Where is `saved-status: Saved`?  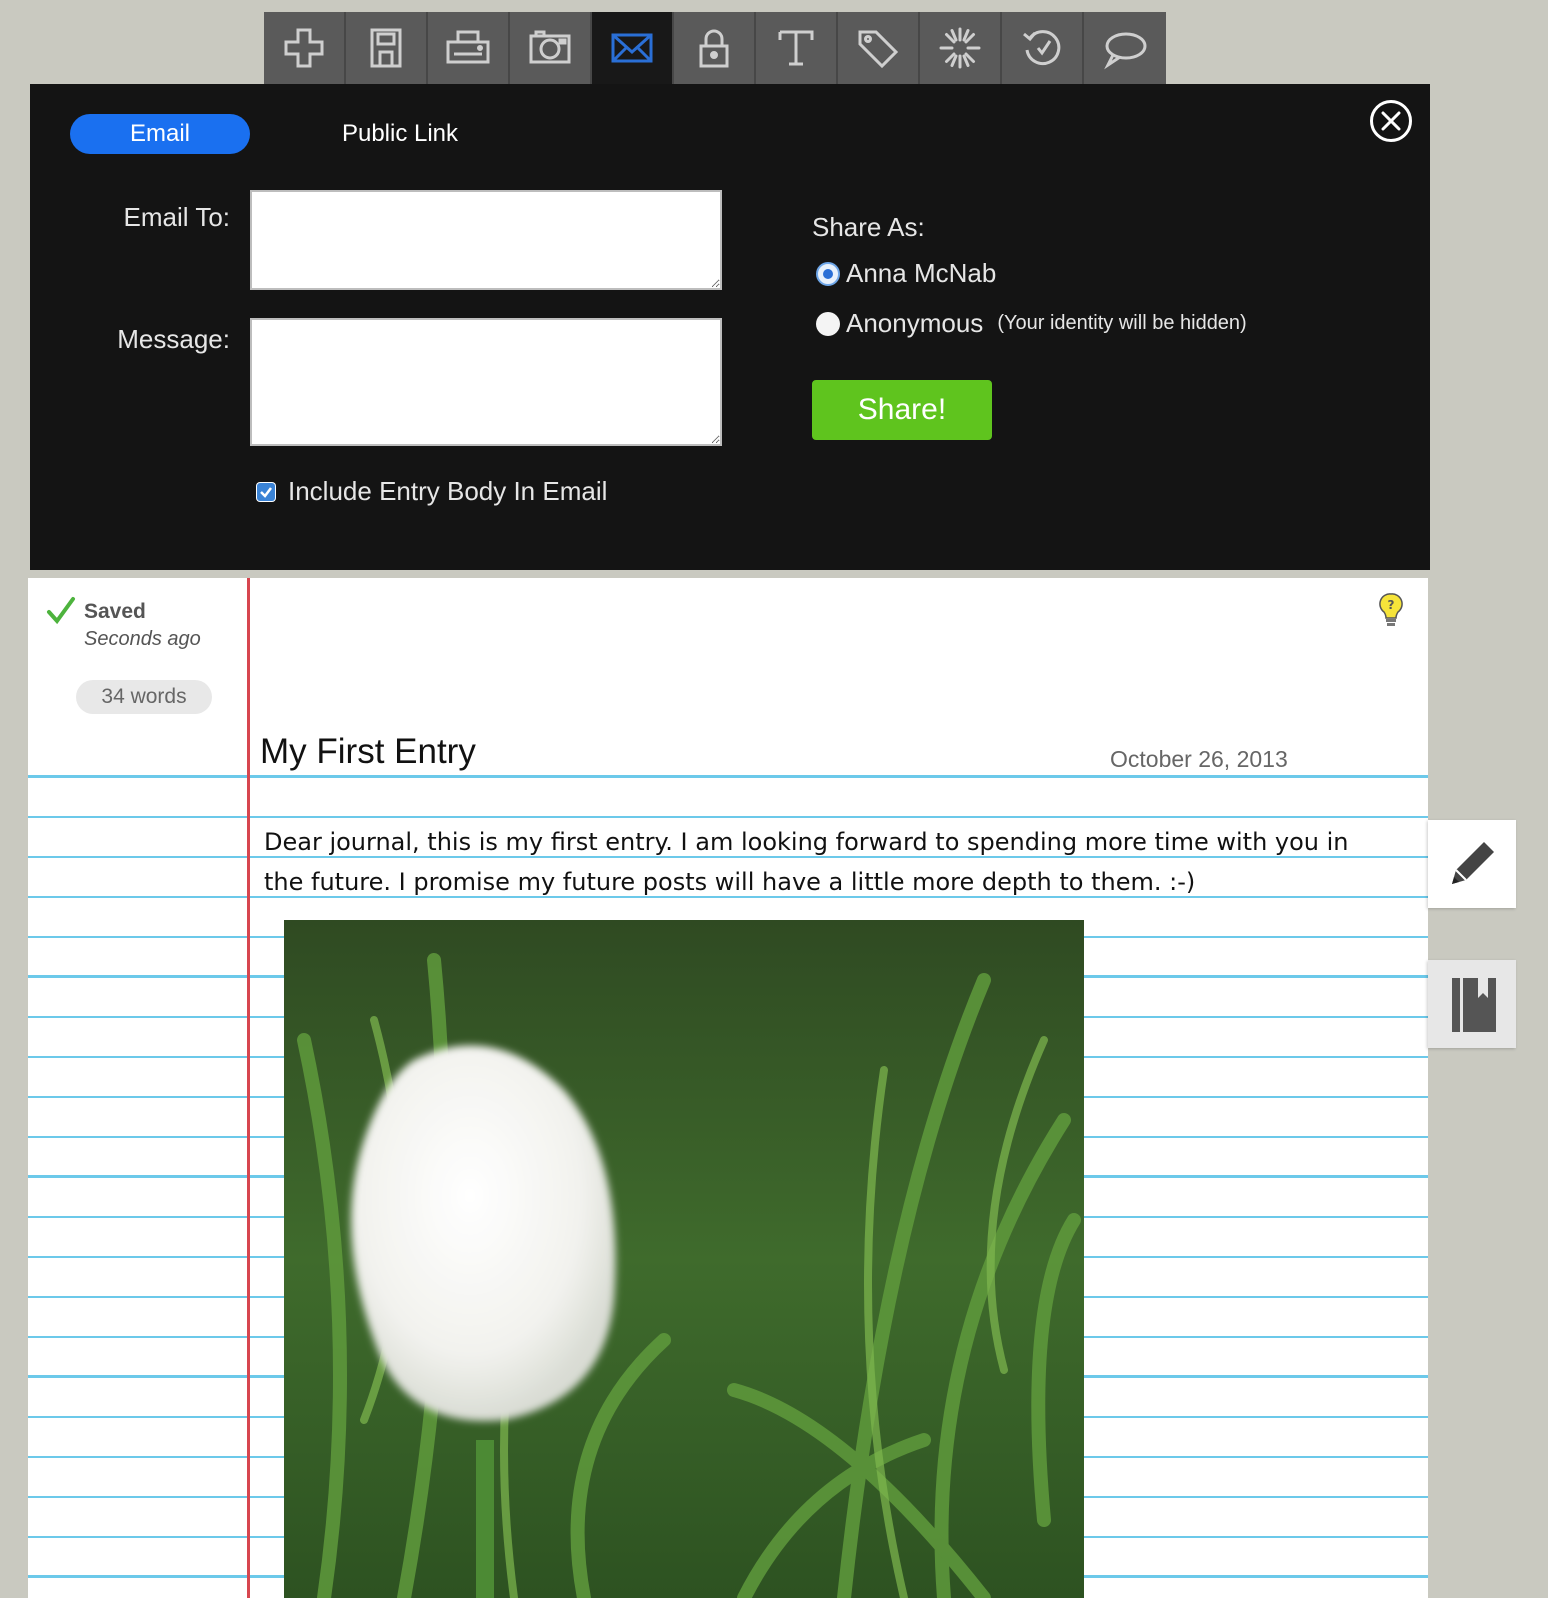
saved-status: Saved is located at coordinates (115, 611).